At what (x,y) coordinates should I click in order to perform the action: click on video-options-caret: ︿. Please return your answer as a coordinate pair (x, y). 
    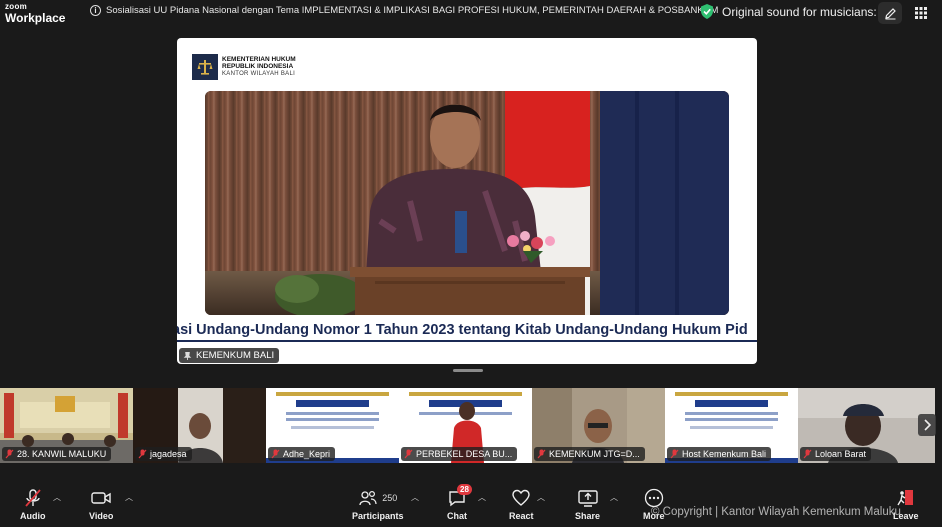
    Looking at the image, I should click on (129, 497).